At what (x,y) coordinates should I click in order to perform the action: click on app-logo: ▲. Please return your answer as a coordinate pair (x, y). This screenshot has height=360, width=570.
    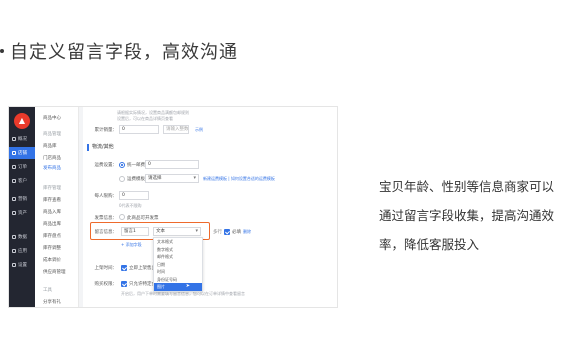
    Looking at the image, I should click on (22, 121).